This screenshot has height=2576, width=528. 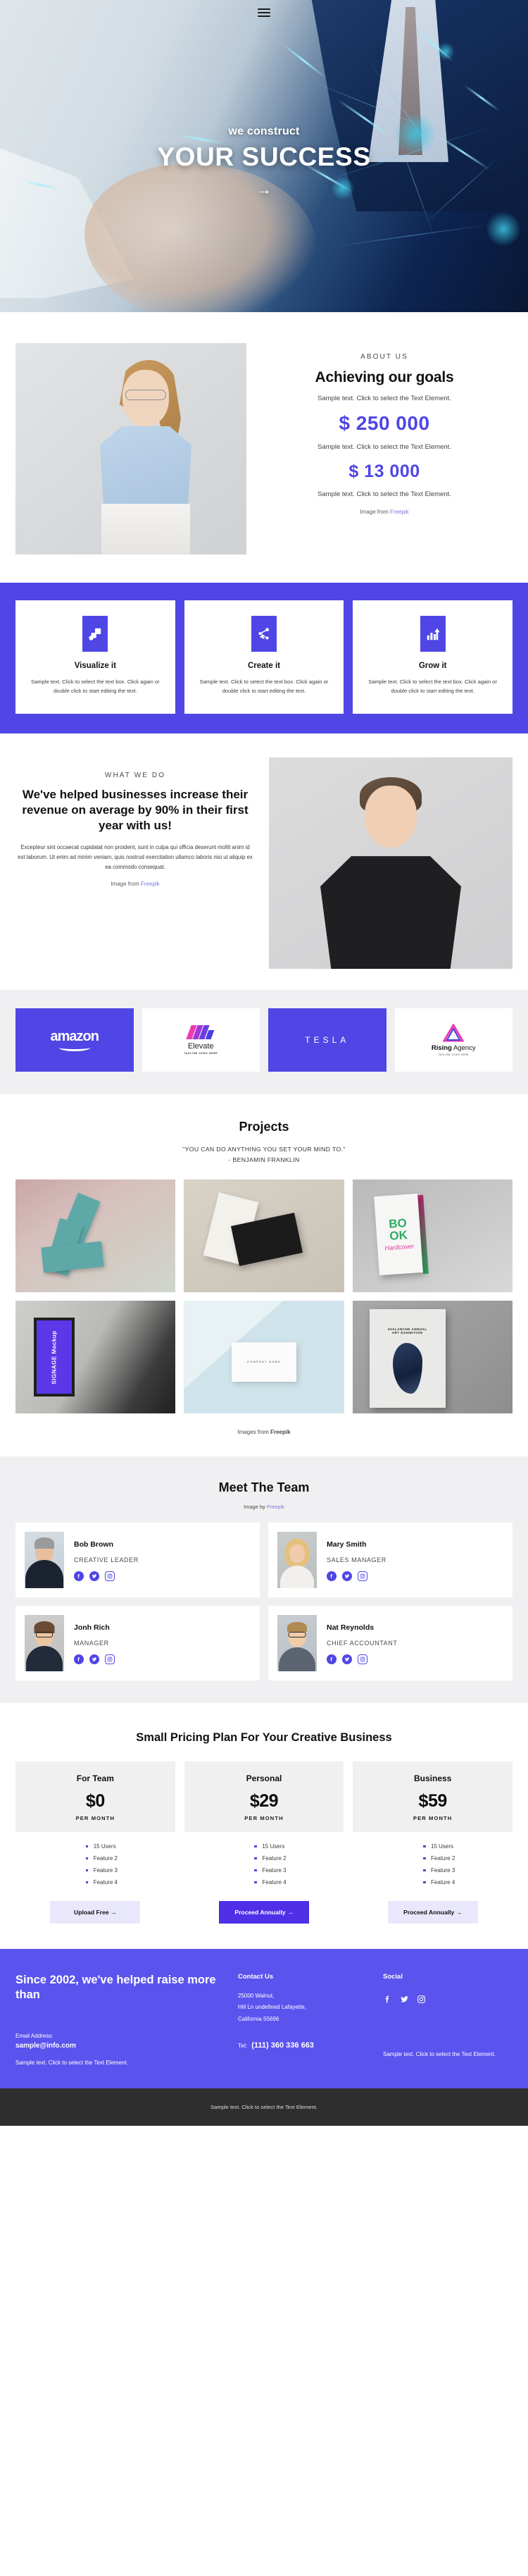 I want to click on about-person-glasses, so click(x=145, y=395).